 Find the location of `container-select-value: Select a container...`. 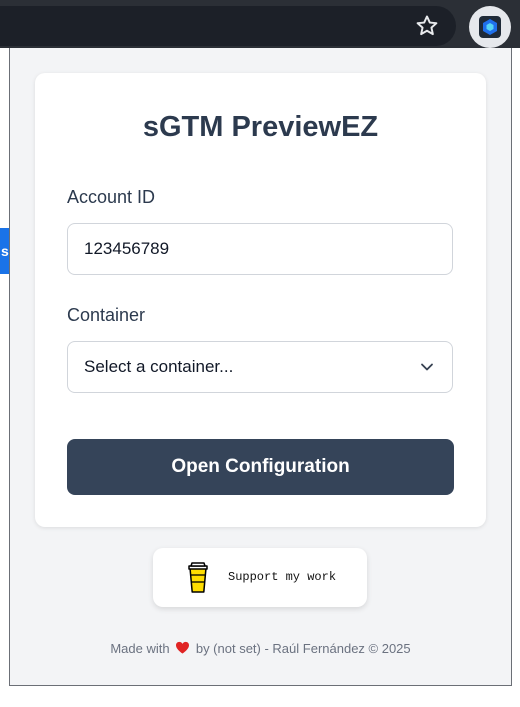

container-select-value: Select a container... is located at coordinates (159, 366).